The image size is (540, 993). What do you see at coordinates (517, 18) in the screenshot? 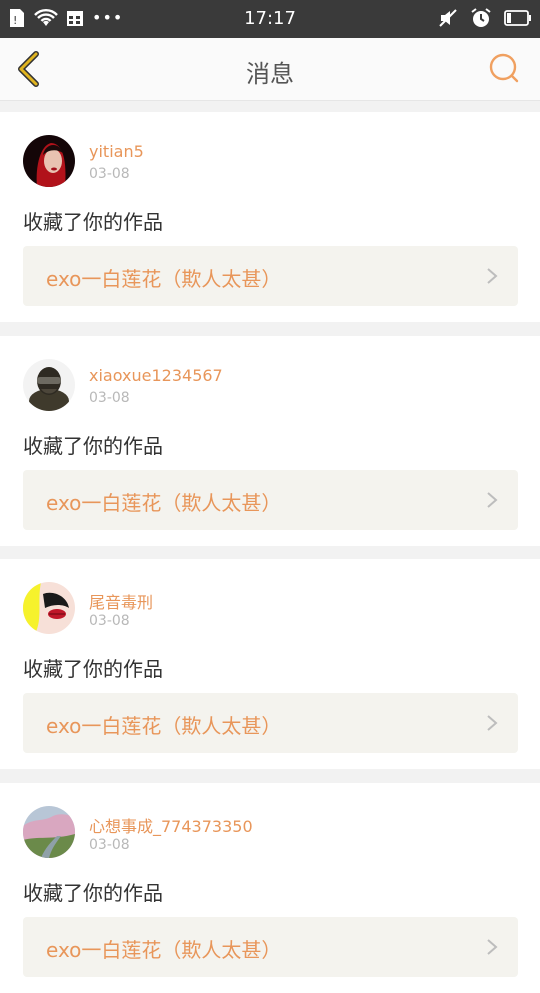
I see `battery-icon` at bounding box center [517, 18].